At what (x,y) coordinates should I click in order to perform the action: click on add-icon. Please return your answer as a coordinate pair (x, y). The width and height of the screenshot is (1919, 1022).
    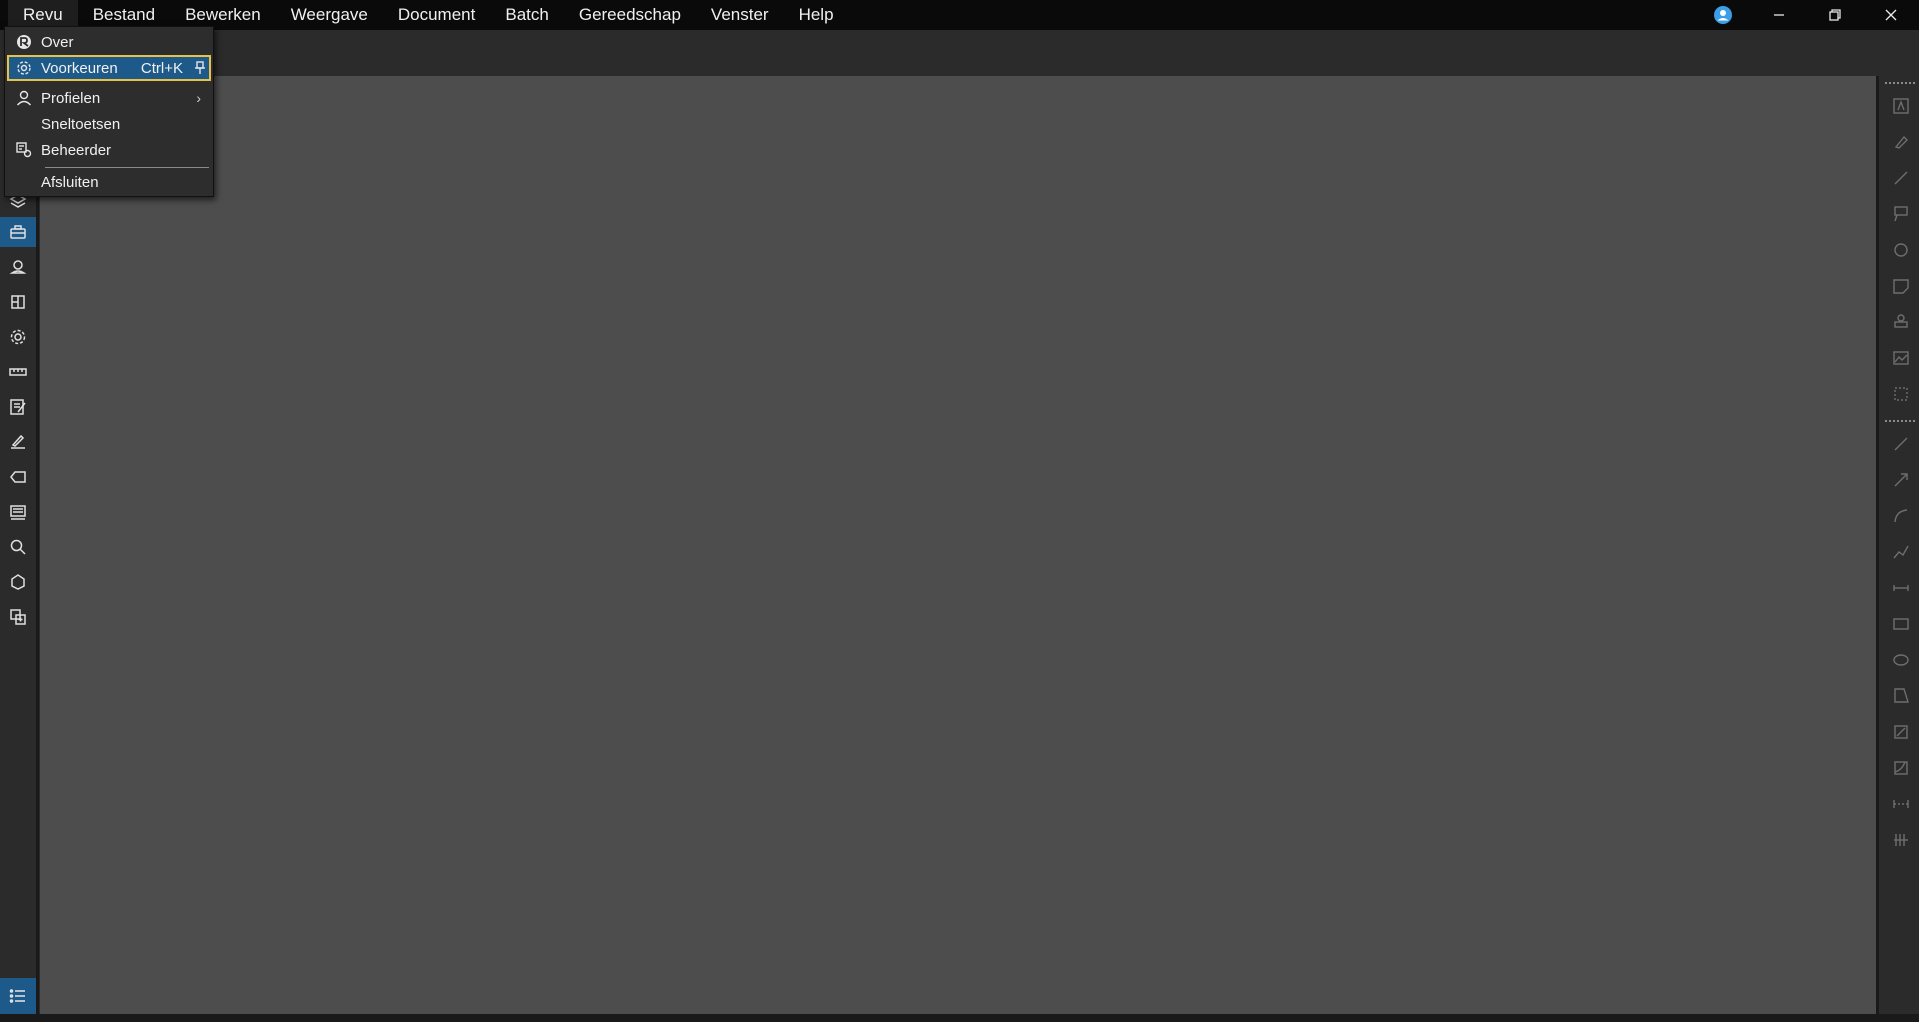
    Looking at the image, I should click on (18, 617).